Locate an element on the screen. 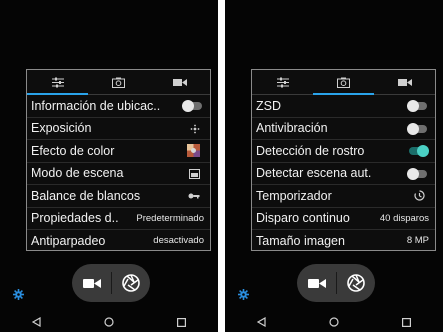 This screenshot has height=332, width=443. setting-value: desactivado is located at coordinates (178, 241).